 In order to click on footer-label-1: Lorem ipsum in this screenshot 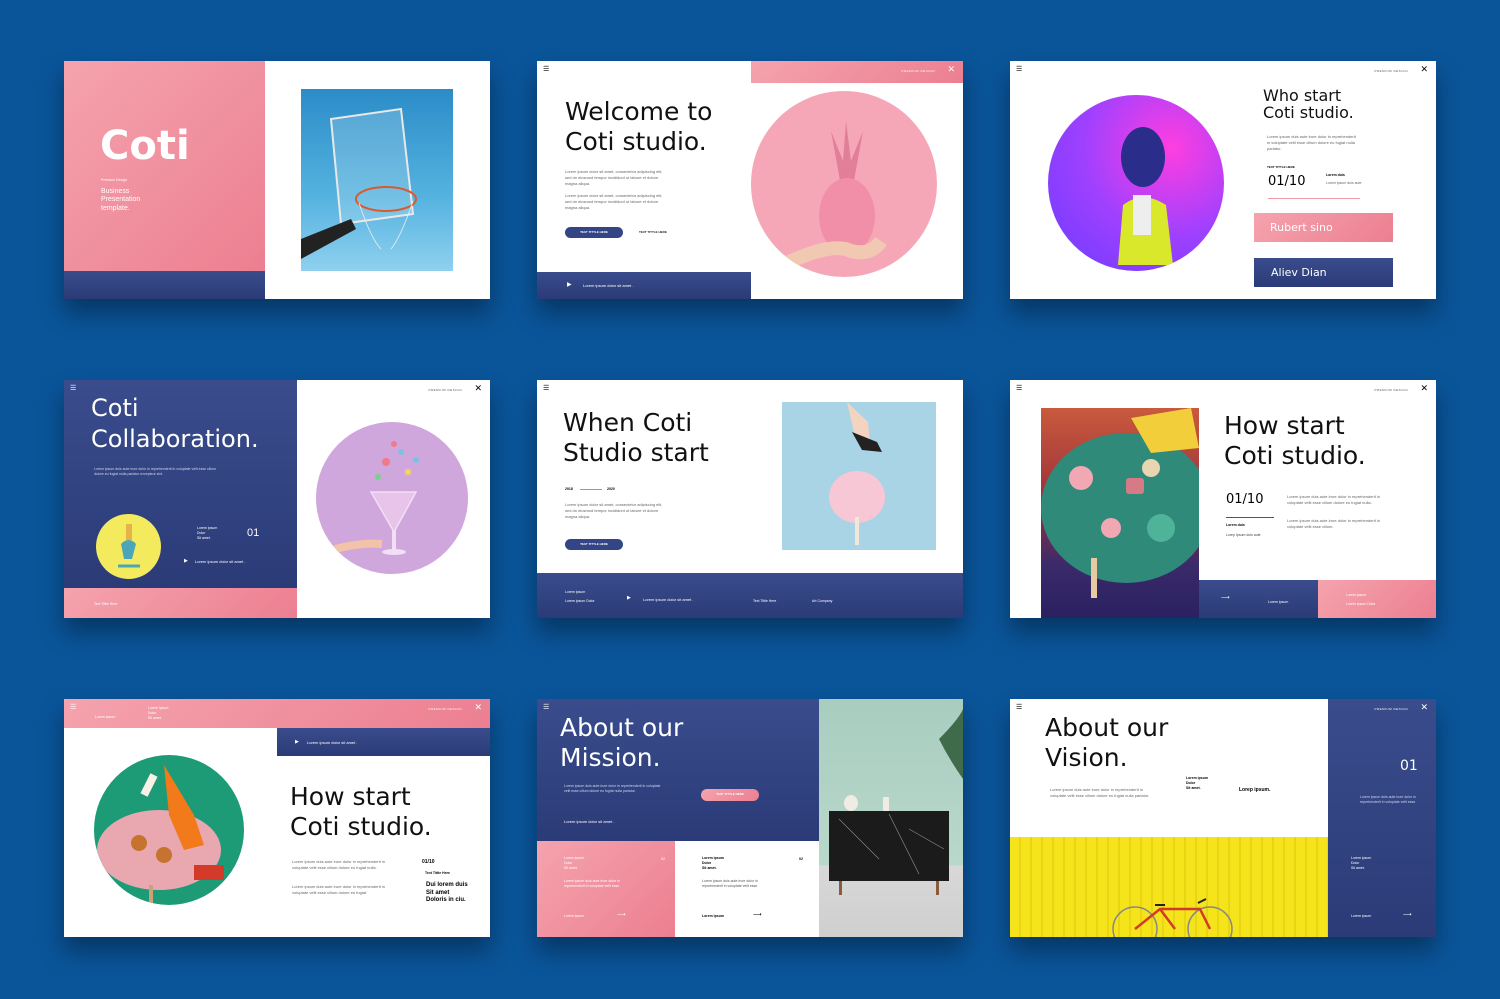, I will do `click(575, 592)`.